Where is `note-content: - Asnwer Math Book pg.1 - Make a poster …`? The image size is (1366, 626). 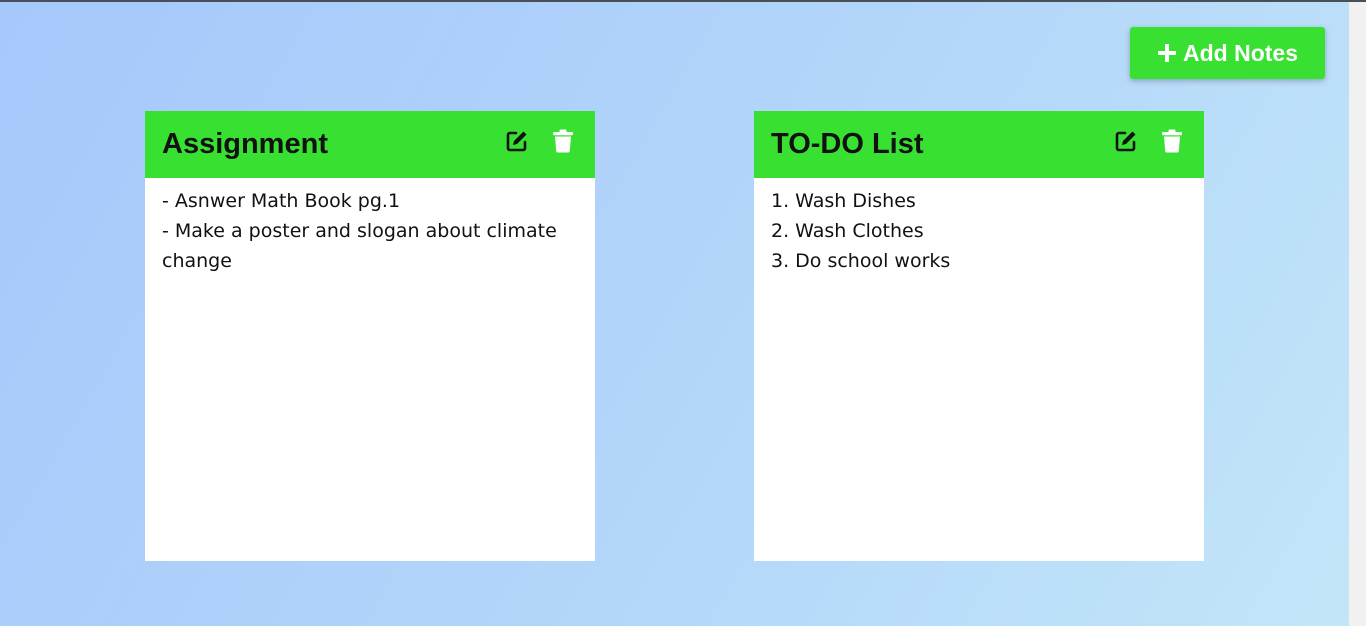
note-content: - Asnwer Math Book pg.1 - Make a poster … is located at coordinates (370, 227).